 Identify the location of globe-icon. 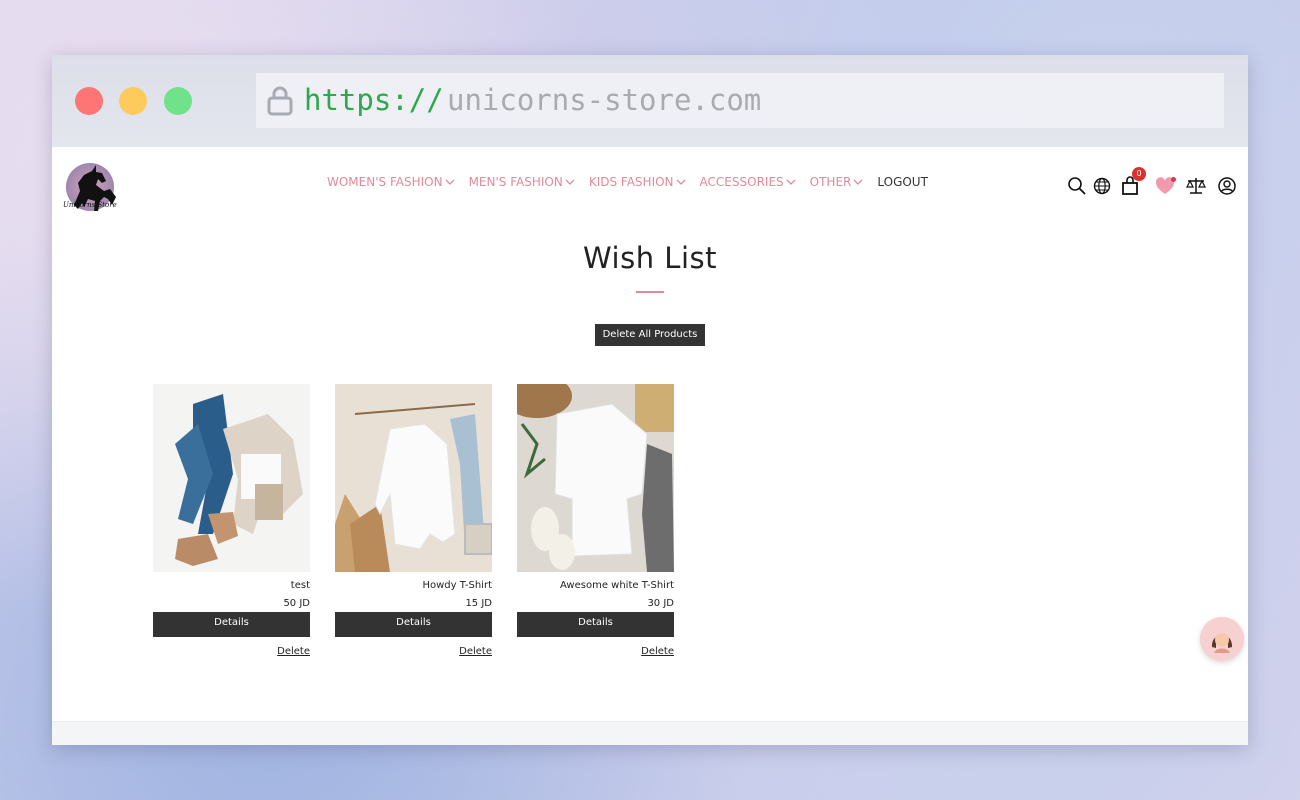
(1102, 186).